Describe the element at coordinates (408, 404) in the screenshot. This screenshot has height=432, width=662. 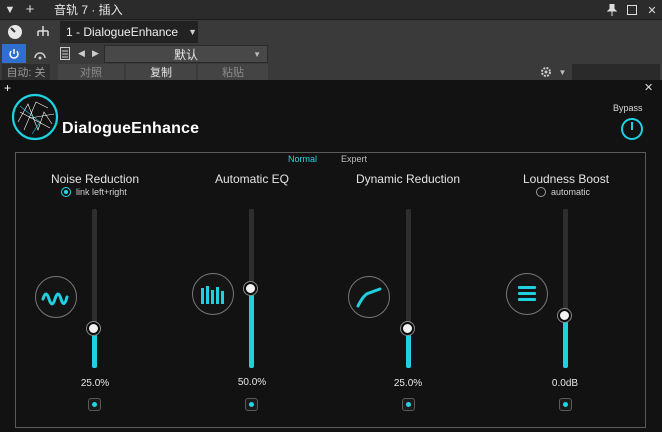
I see `dynamic-reduction-enable-toggle` at that location.